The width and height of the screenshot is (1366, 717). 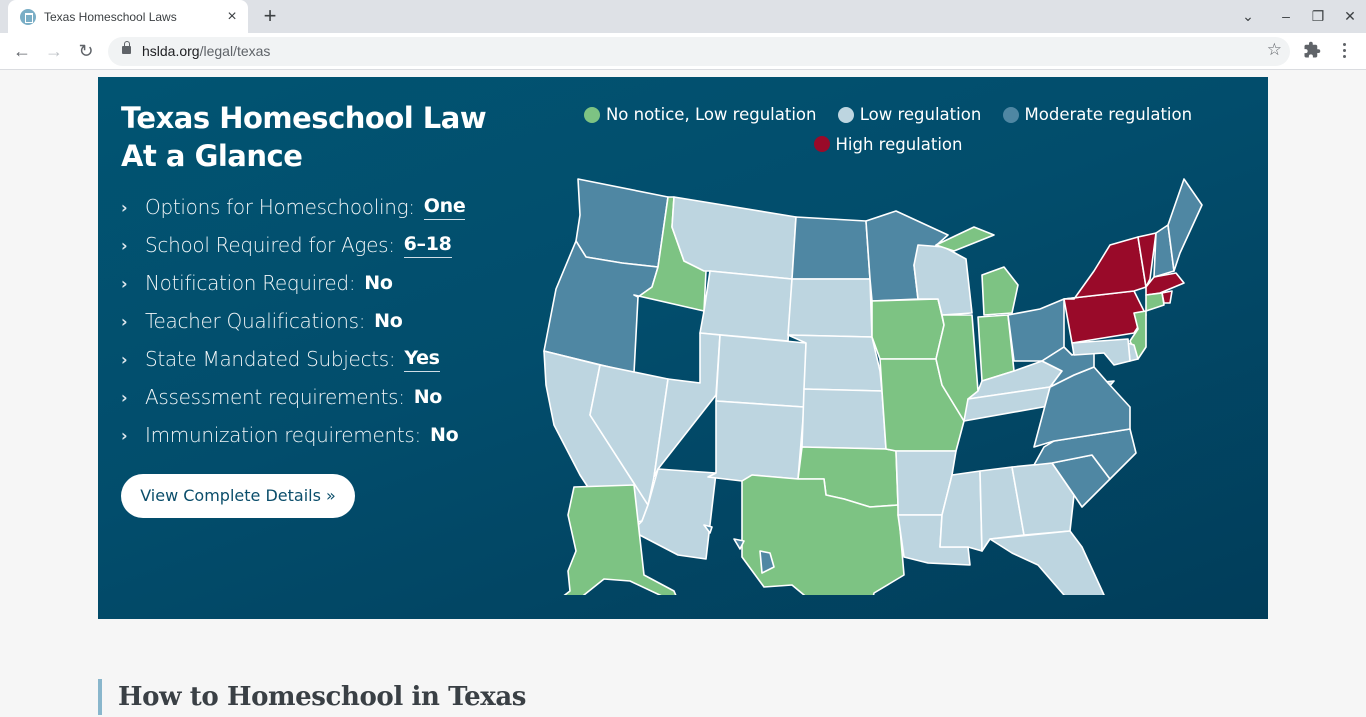 I want to click on minimize-icon: –, so click(x=1286, y=16).